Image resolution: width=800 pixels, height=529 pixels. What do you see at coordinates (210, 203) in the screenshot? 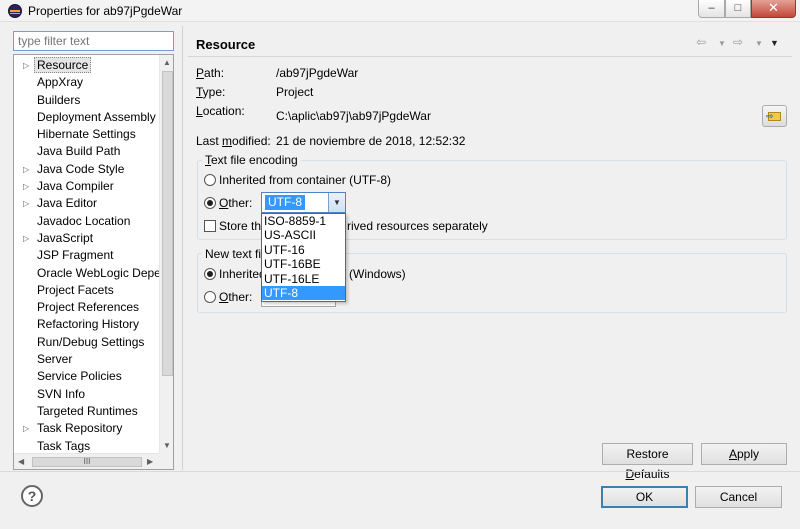
I see `other-encoding-radio` at bounding box center [210, 203].